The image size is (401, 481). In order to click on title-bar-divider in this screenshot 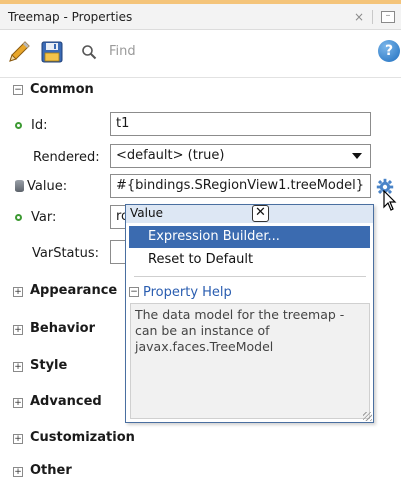, I will do `click(372, 17)`.